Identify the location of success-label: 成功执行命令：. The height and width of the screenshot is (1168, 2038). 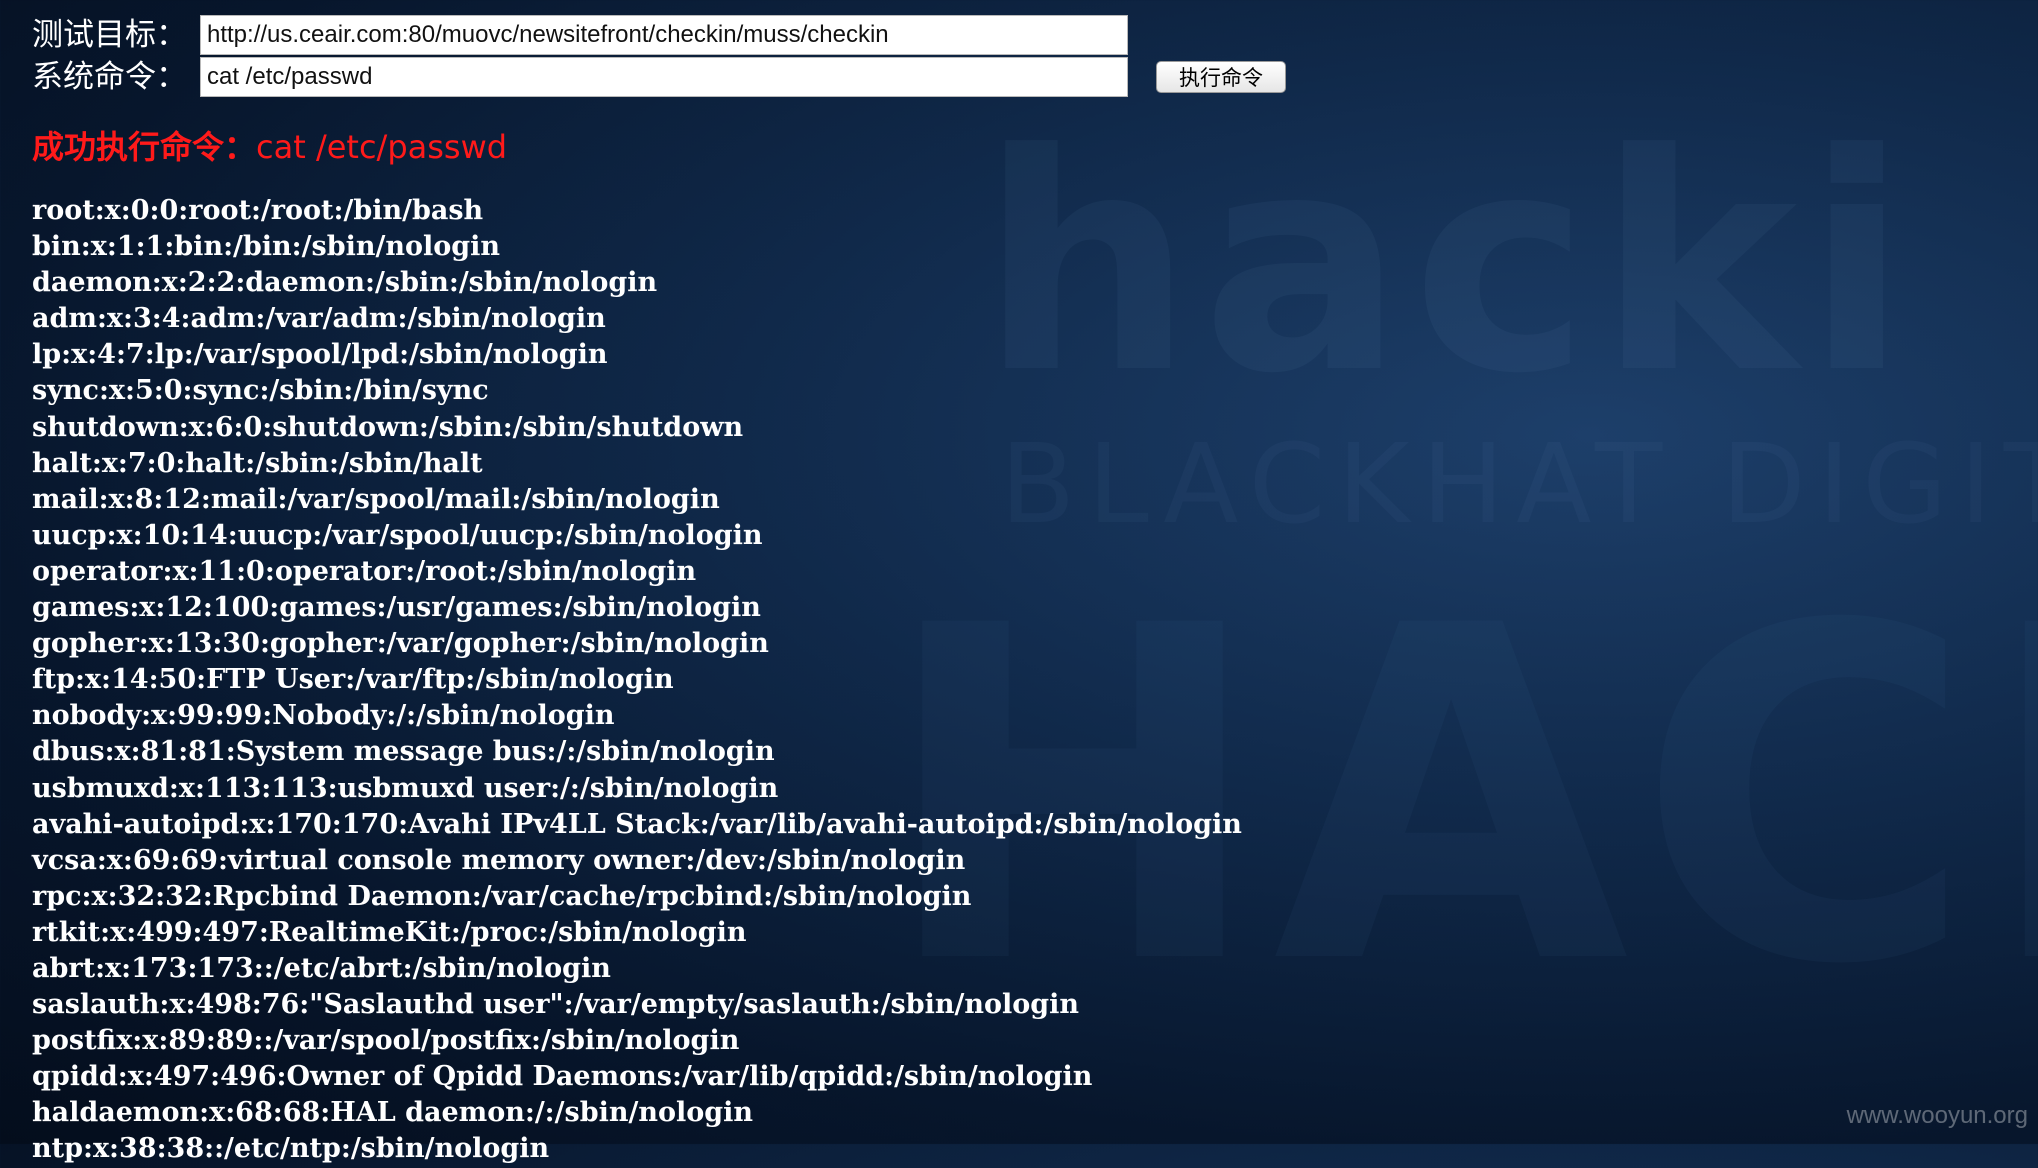
(144, 147).